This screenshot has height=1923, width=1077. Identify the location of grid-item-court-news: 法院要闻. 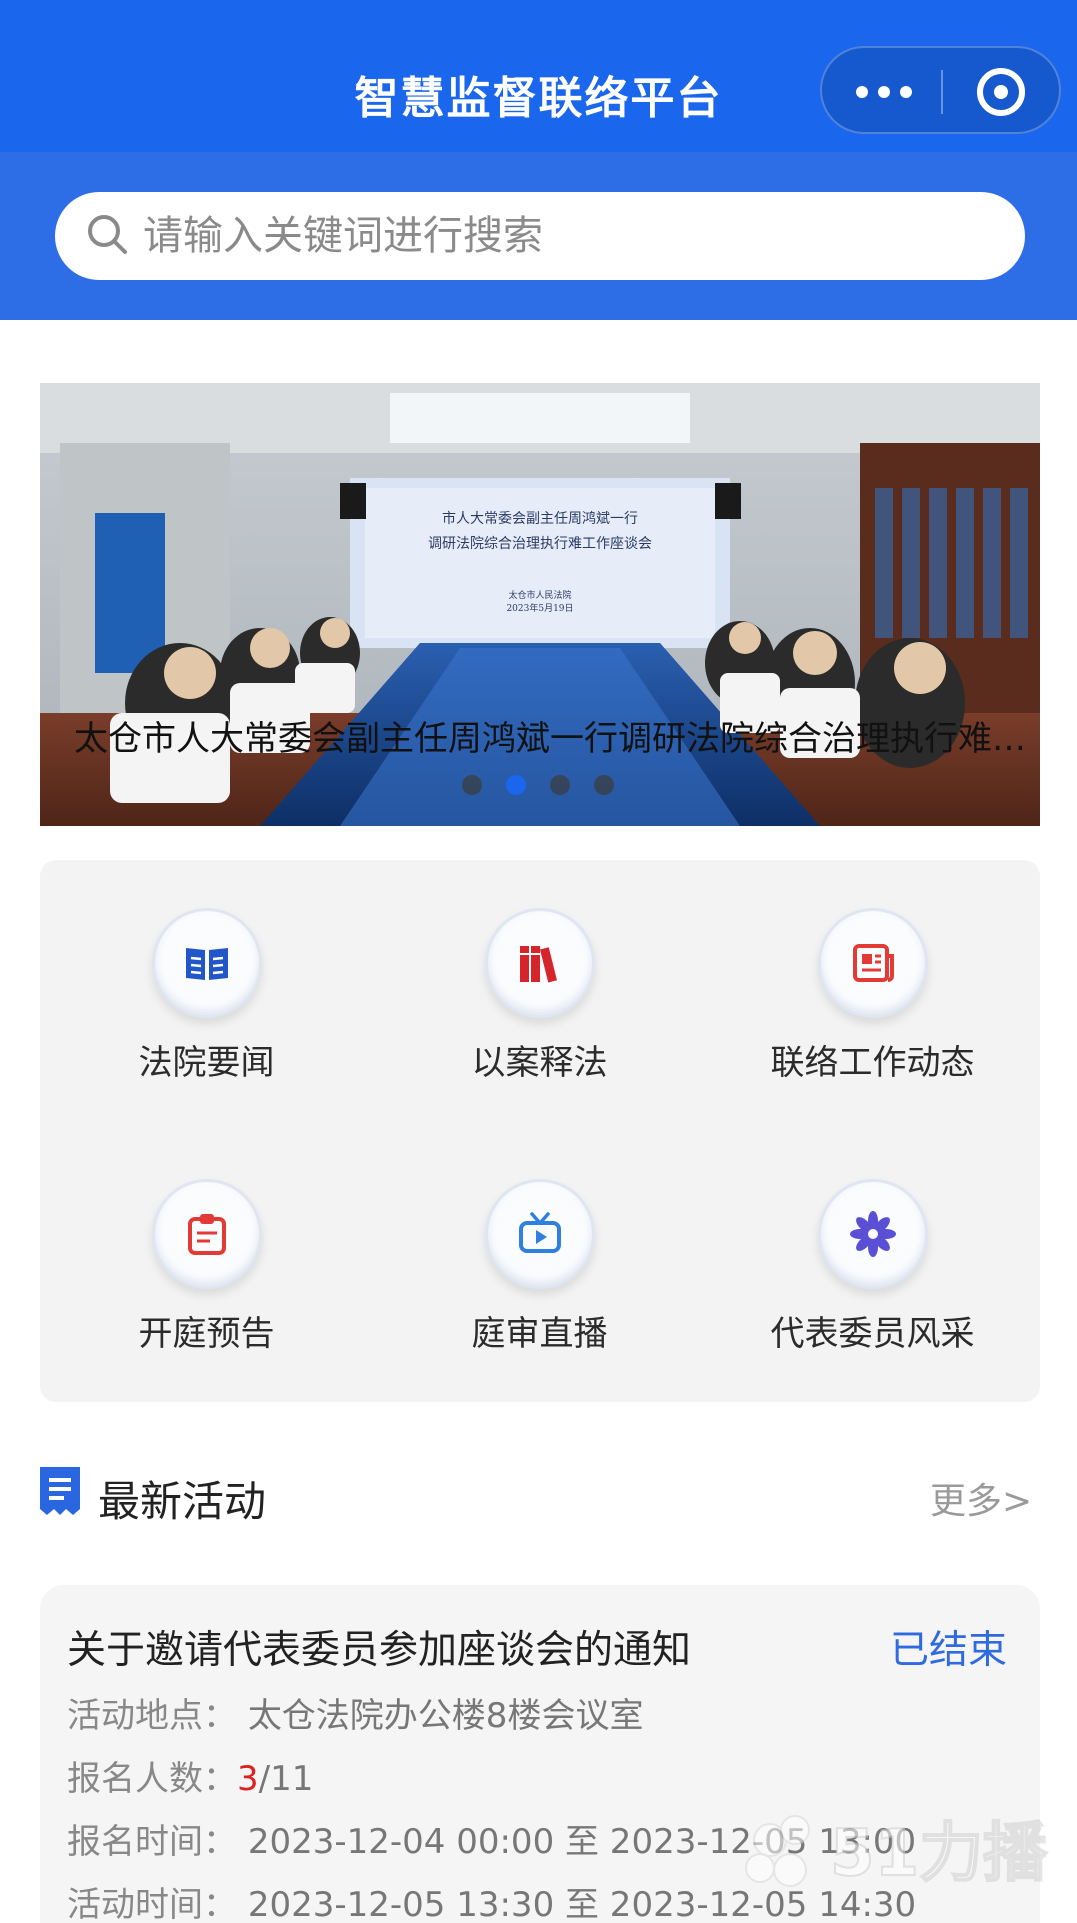
(206, 971).